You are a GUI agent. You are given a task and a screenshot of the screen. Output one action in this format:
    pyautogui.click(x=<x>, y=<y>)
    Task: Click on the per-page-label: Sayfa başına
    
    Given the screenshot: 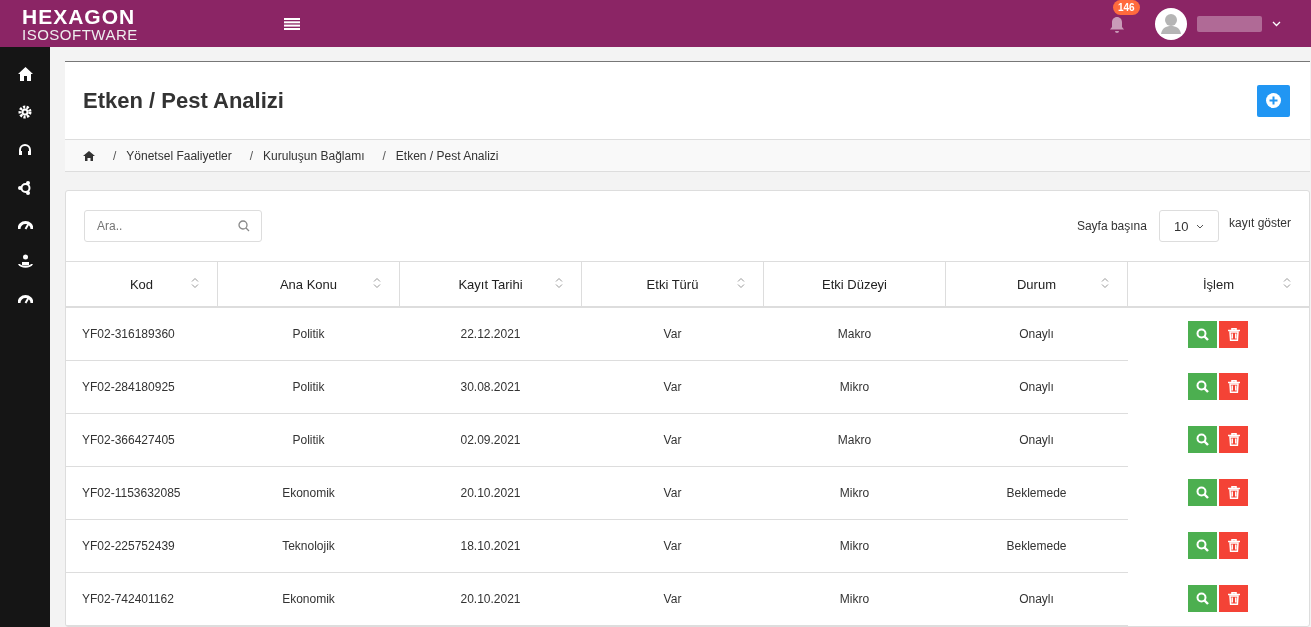 What is the action you would take?
    pyautogui.click(x=1111, y=226)
    